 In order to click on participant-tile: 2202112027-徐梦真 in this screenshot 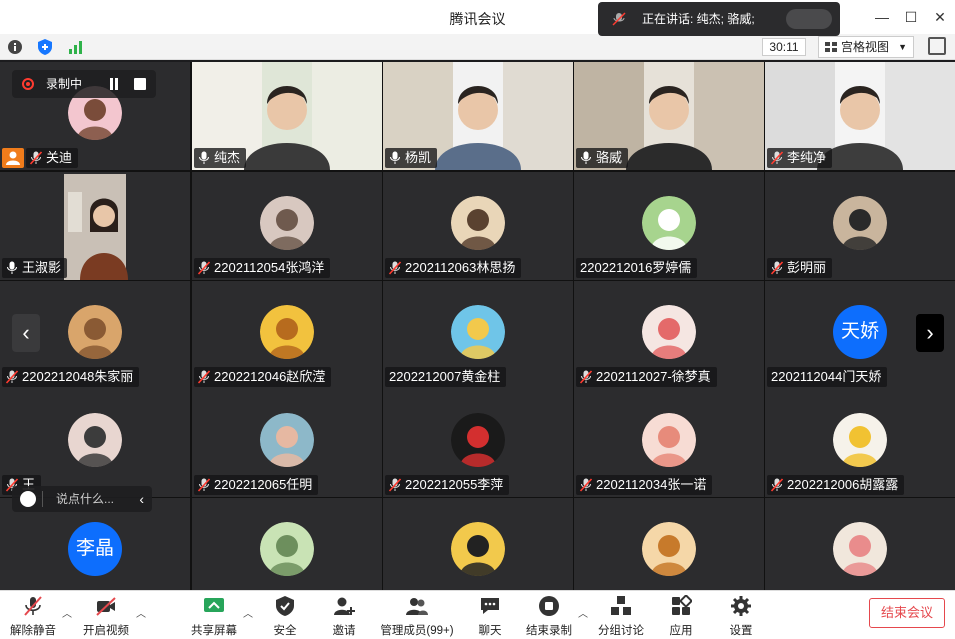, I will do `click(669, 335)`.